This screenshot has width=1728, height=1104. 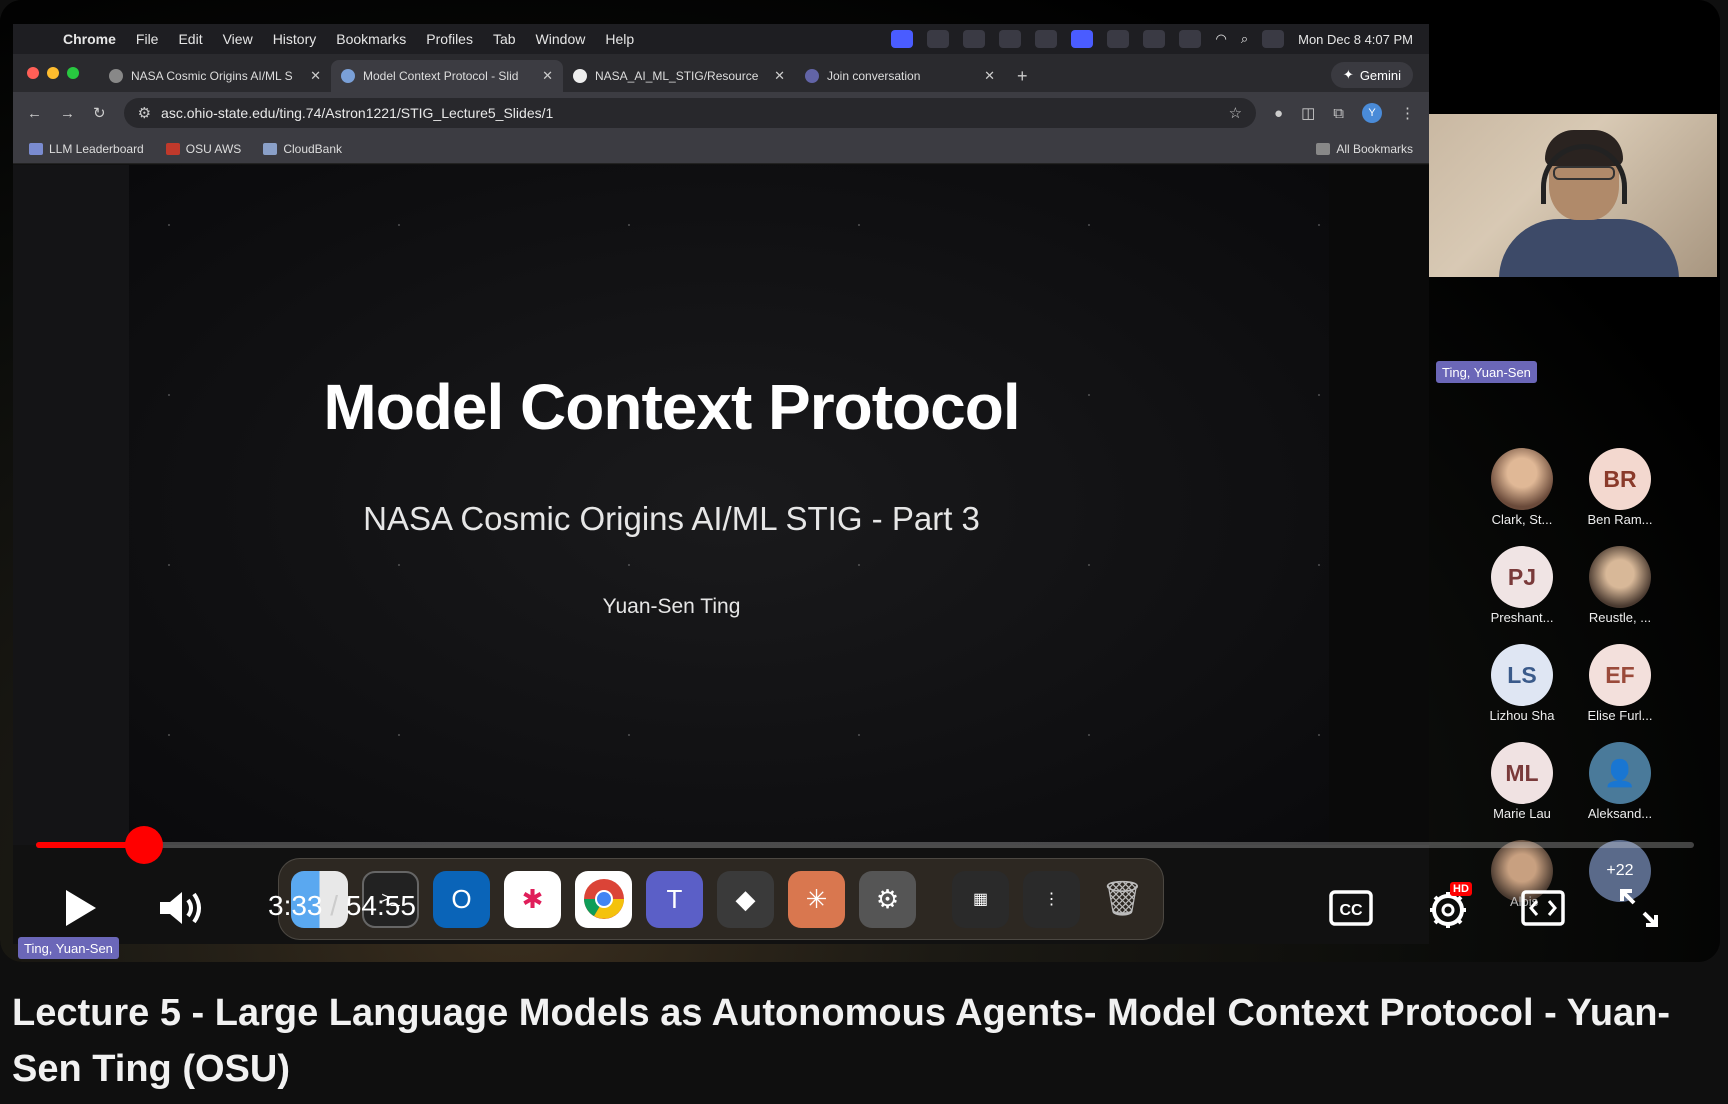 What do you see at coordinates (1522, 715) in the screenshot?
I see `participant-name: Lizhou Sha` at bounding box center [1522, 715].